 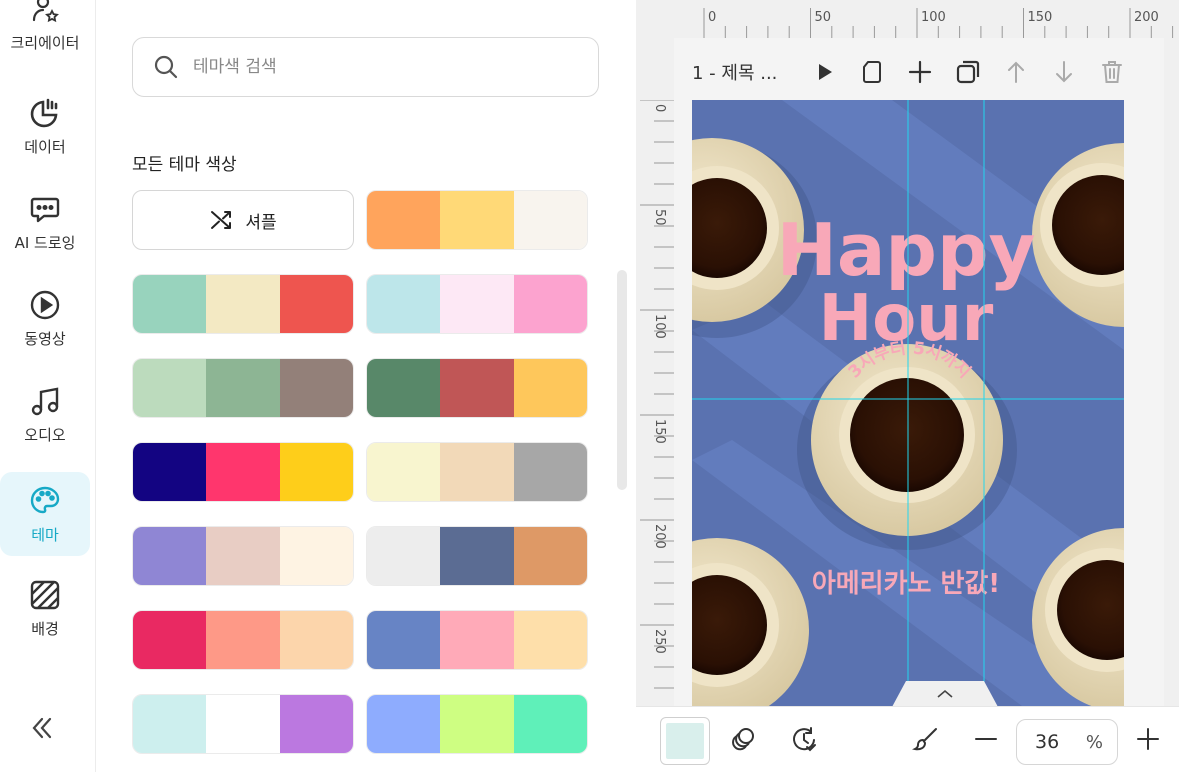 I want to click on rail-item-theme: 테마, so click(x=45, y=514).